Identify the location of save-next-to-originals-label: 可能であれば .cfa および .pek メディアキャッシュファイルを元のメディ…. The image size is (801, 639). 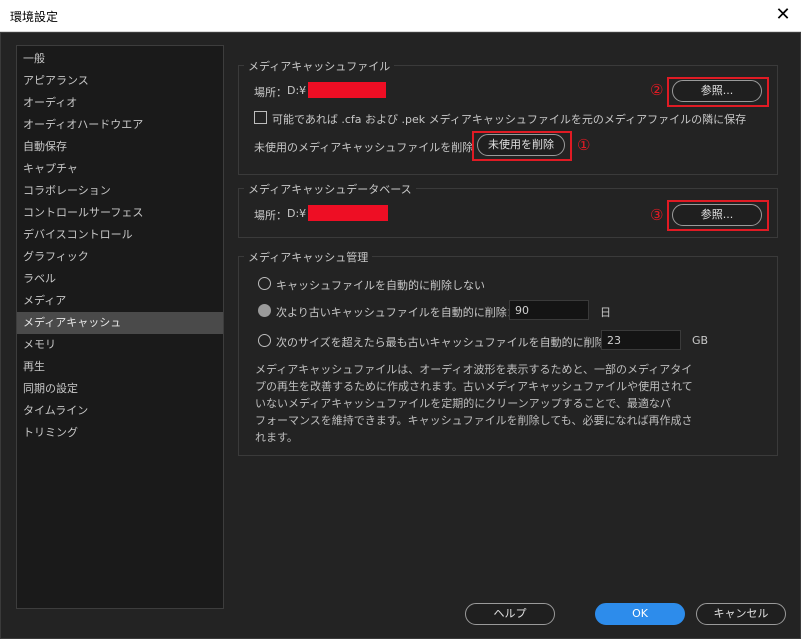
(509, 119).